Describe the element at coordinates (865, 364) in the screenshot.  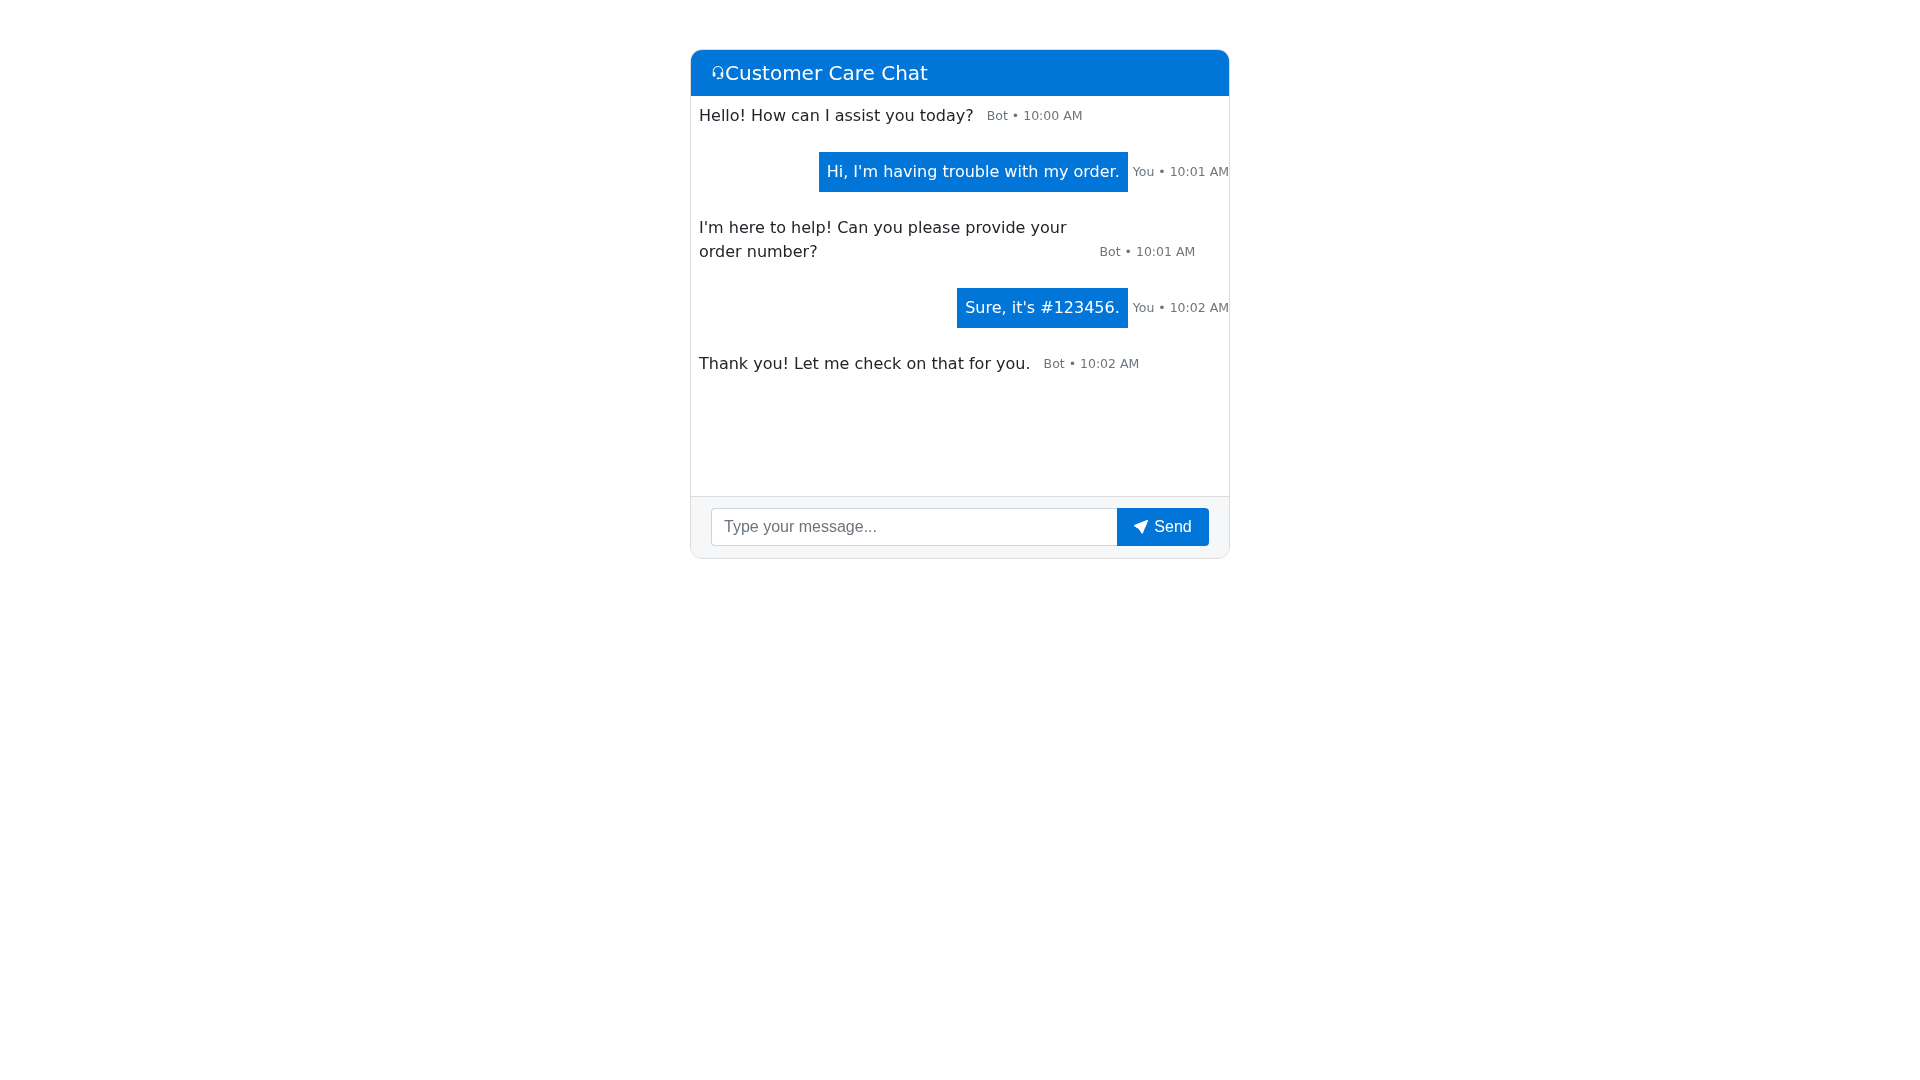
I see `bot-message: Thank you! Let me check on that for you.` at that location.